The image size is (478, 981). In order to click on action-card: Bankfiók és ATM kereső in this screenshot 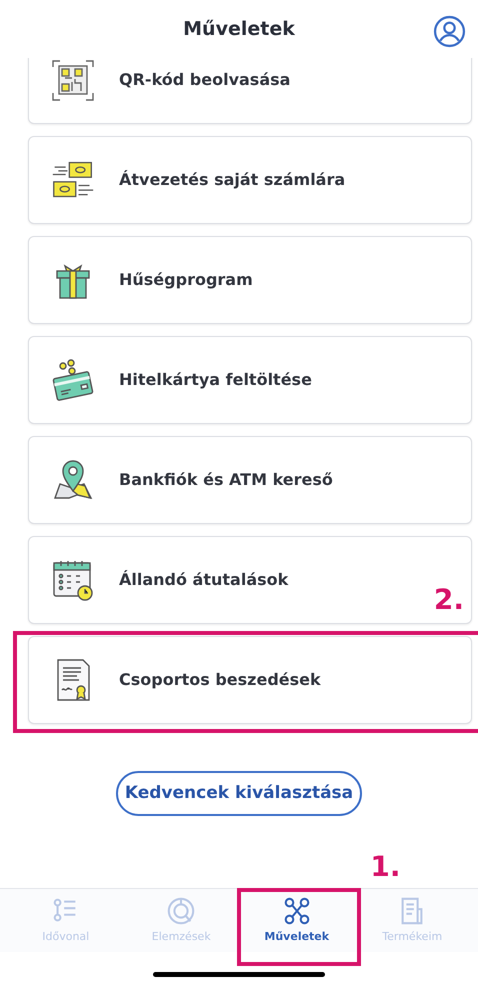, I will do `click(250, 480)`.